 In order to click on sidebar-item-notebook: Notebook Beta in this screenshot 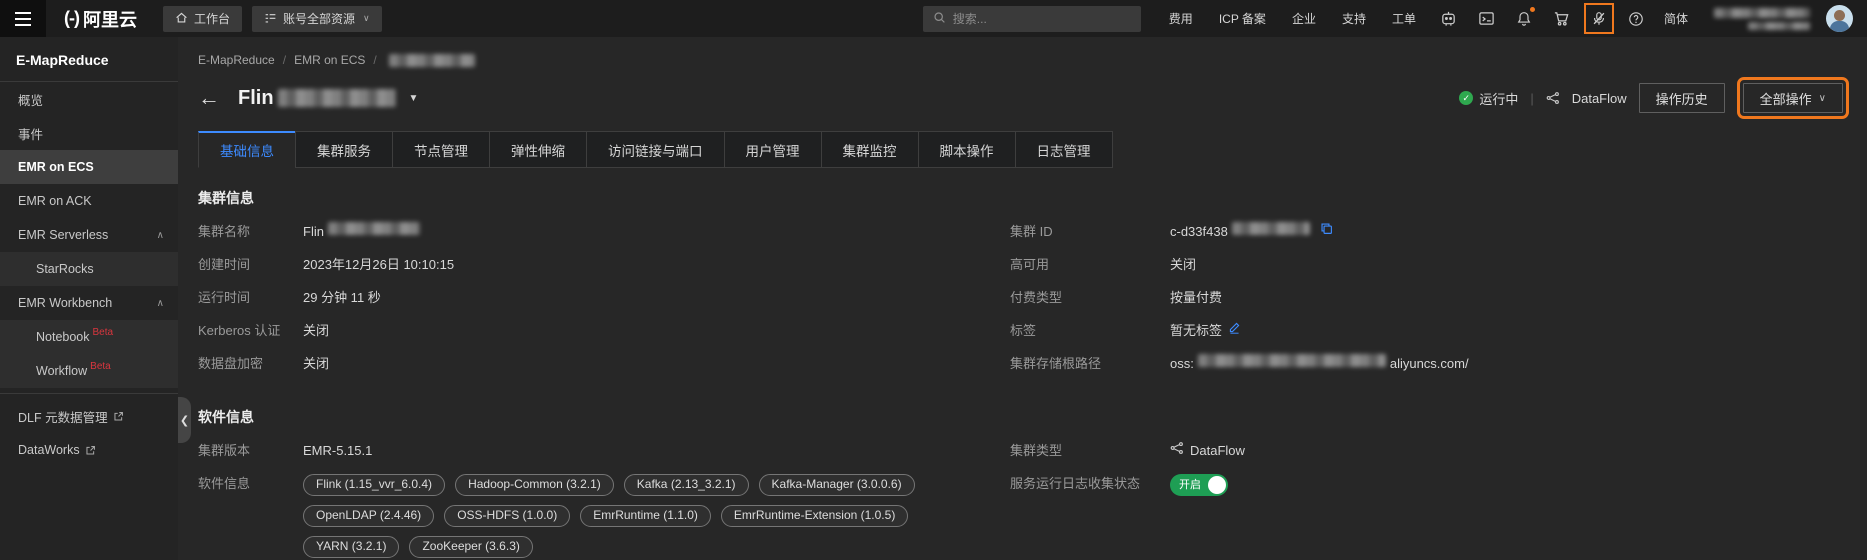, I will do `click(89, 337)`.